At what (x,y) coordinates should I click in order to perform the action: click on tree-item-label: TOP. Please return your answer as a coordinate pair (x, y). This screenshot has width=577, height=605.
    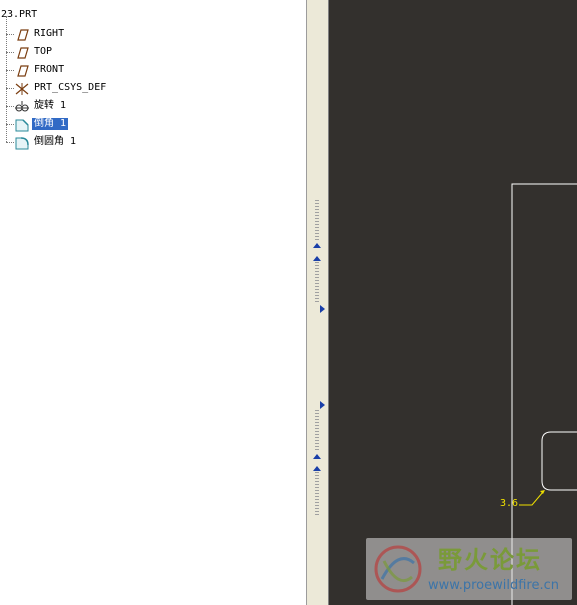
    Looking at the image, I should click on (43, 51).